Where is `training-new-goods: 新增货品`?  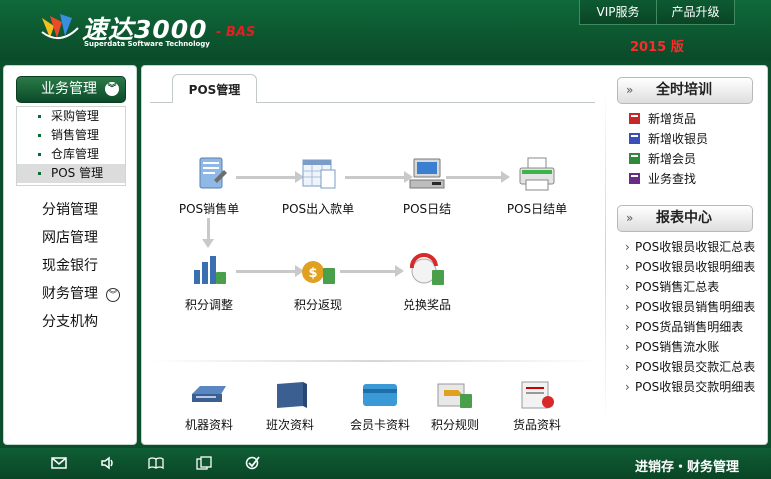 training-new-goods: 新增货品 is located at coordinates (662, 118).